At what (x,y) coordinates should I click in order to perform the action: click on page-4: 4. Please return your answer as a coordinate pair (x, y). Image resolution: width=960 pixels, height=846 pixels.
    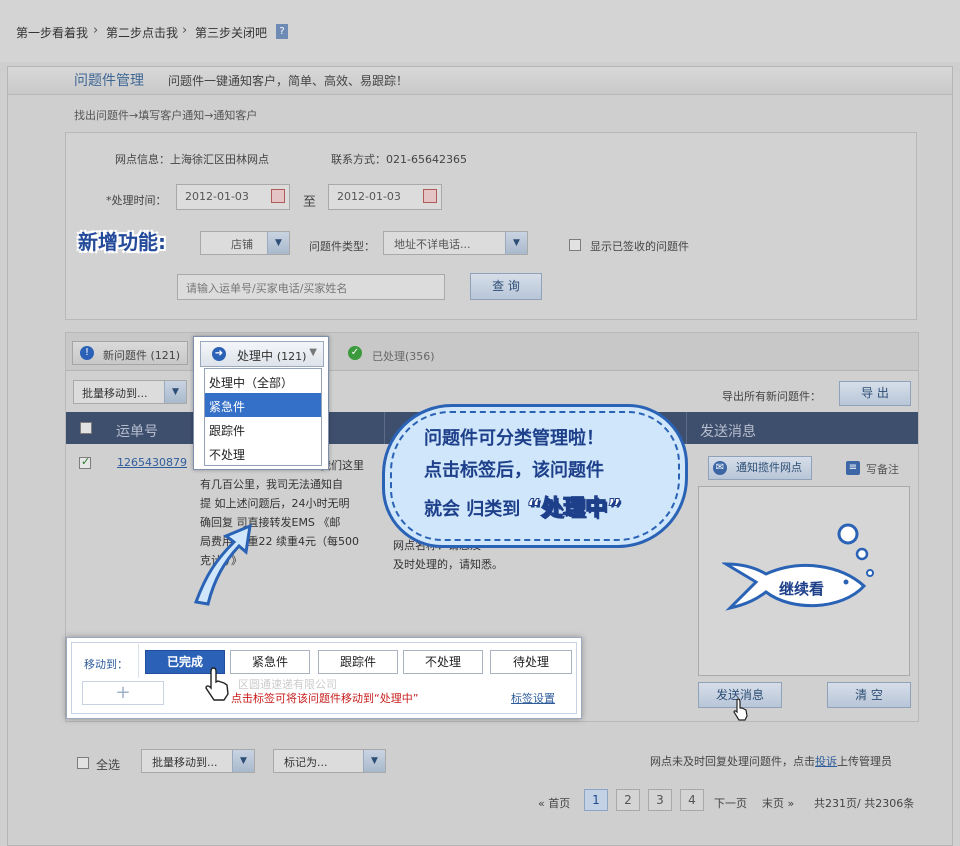
    Looking at the image, I should click on (692, 800).